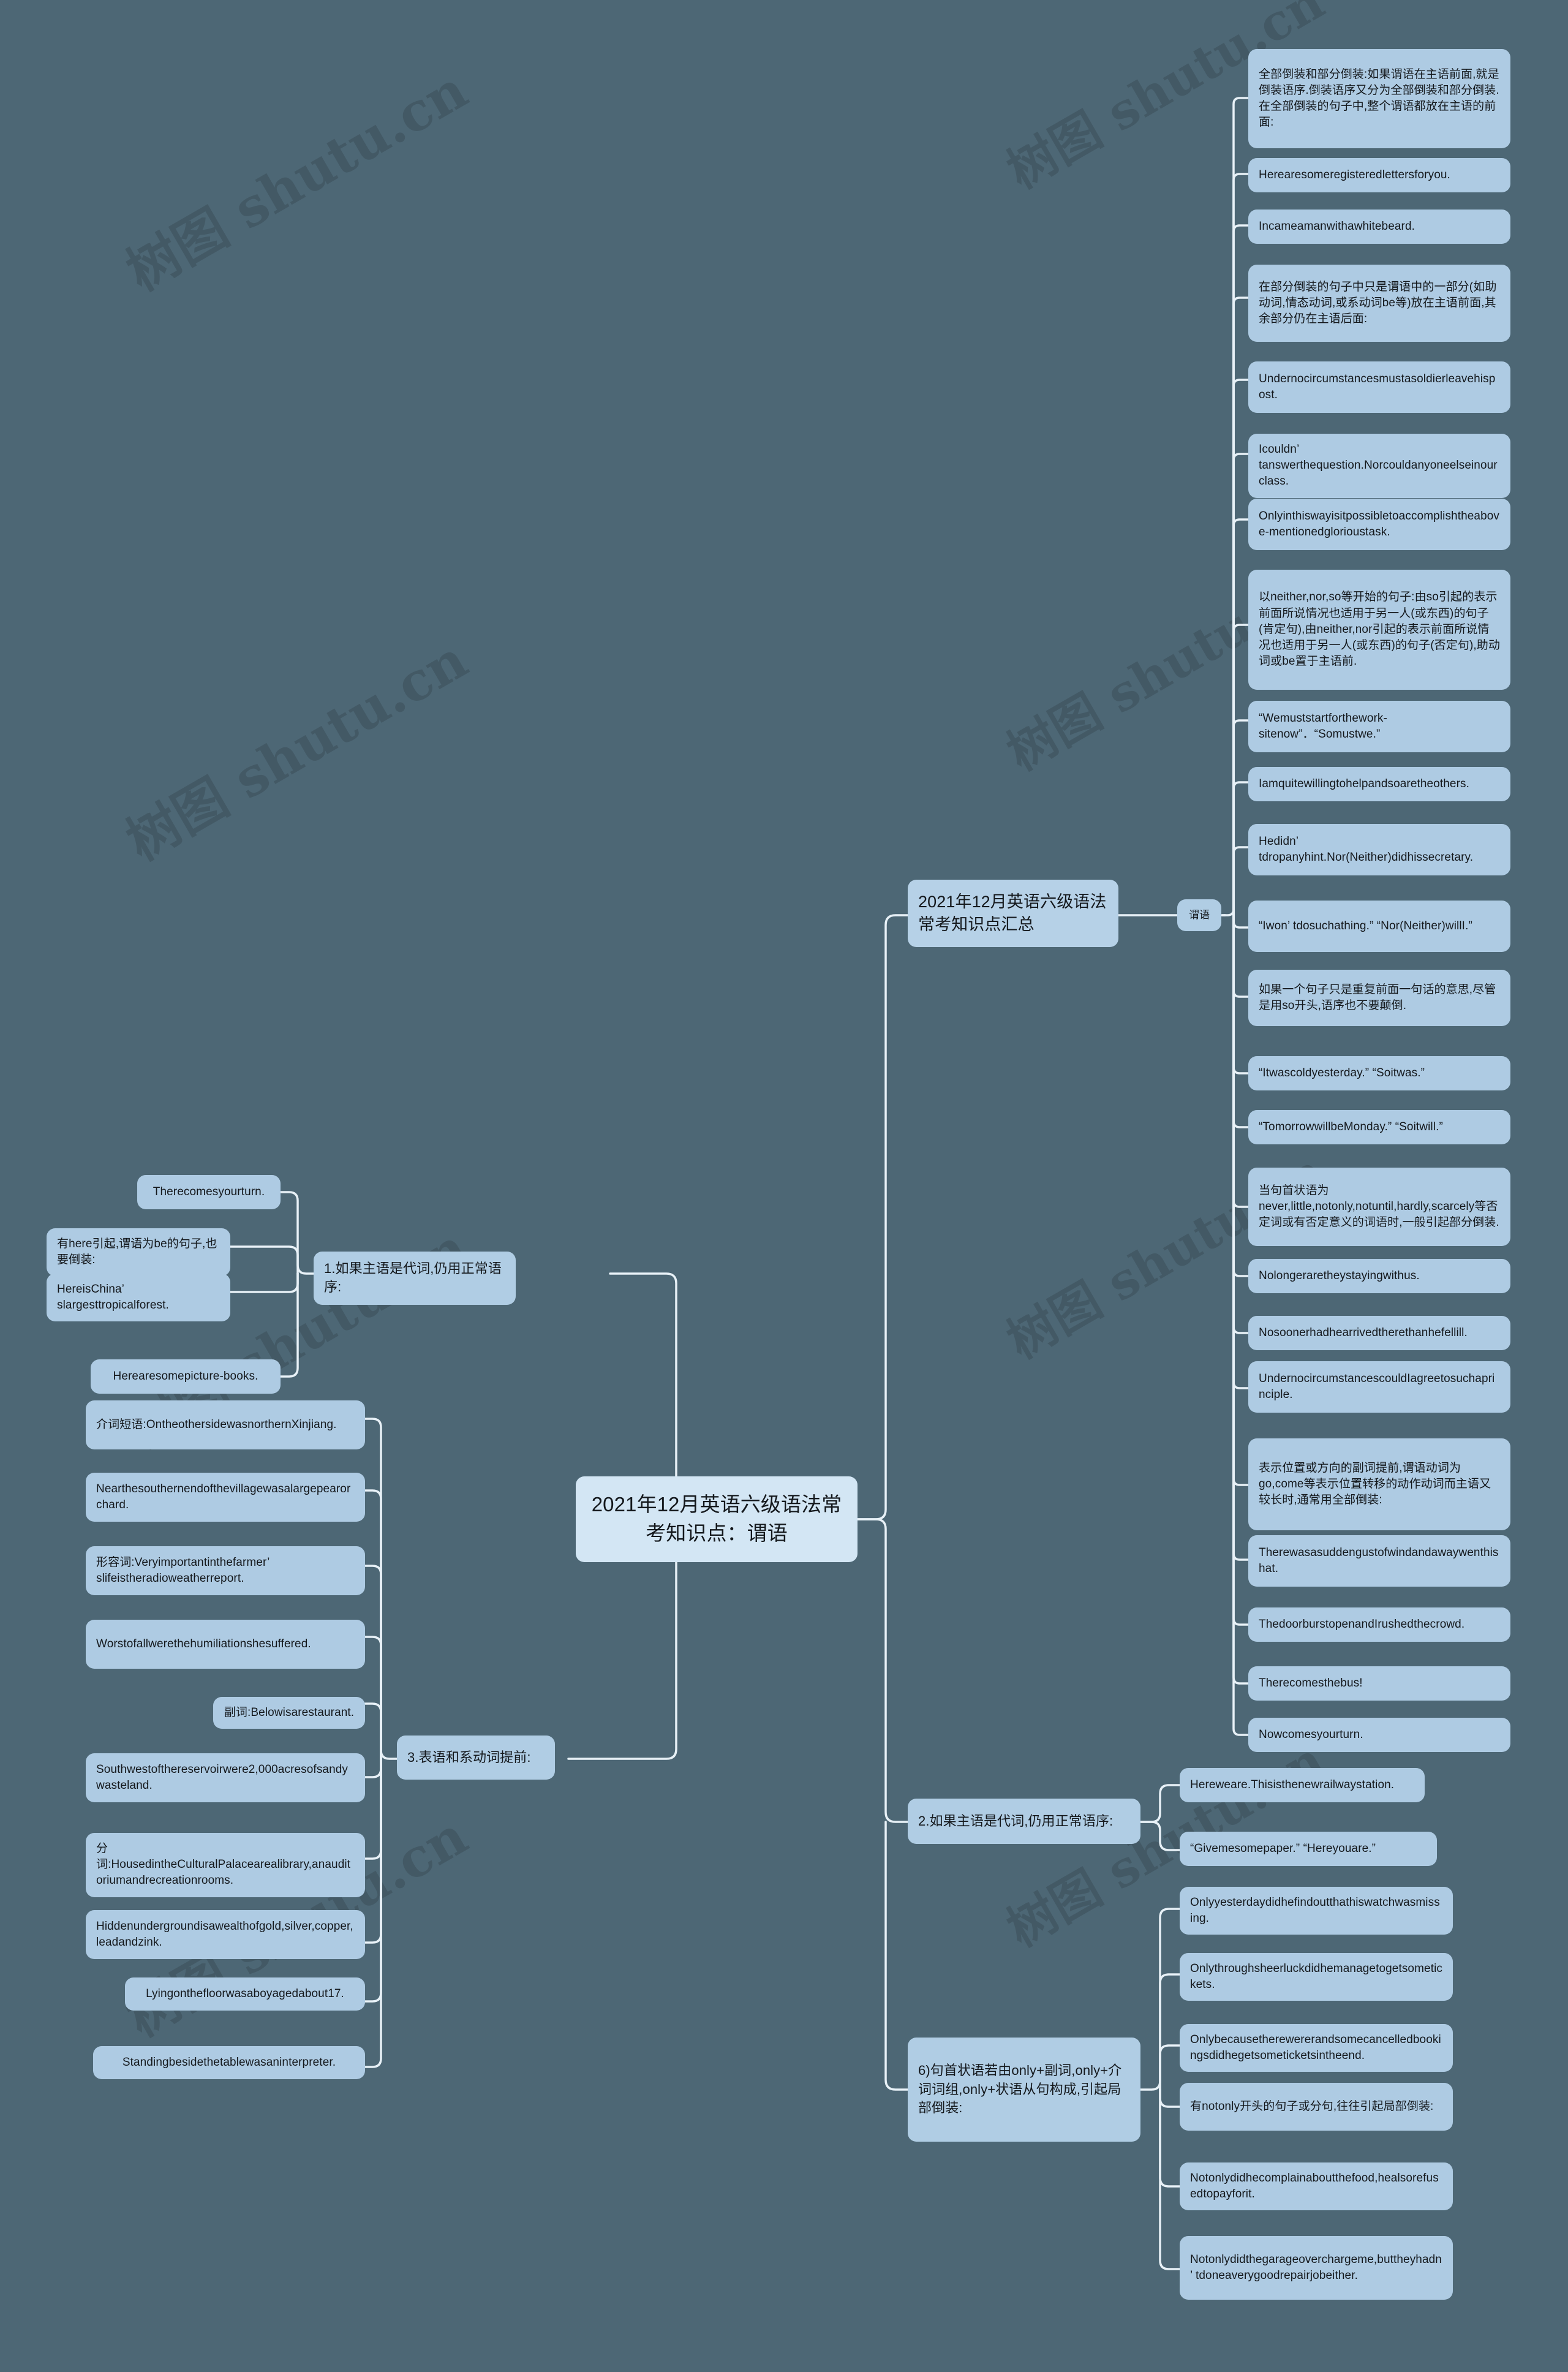 The image size is (1568, 2372). What do you see at coordinates (1379, 1735) in the screenshot?
I see `leaf-node: Nowcomesyourturn.` at bounding box center [1379, 1735].